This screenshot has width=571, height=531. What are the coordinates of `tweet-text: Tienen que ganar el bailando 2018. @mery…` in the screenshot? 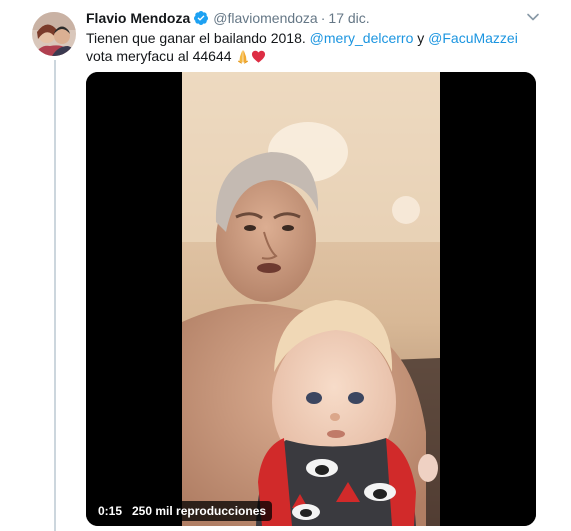 It's located at (311, 48).